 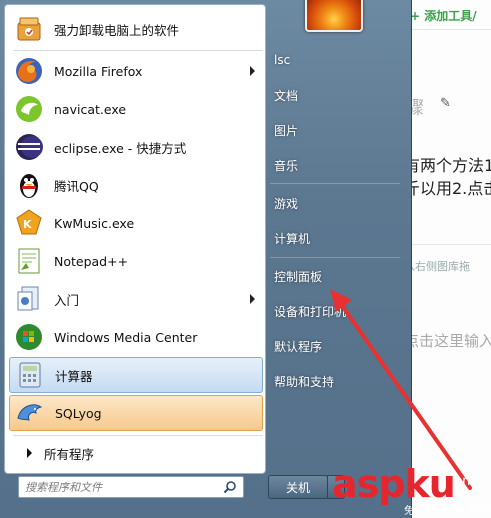 What do you see at coordinates (94, 223) in the screenshot?
I see `program-label: KwMusic.exe` at bounding box center [94, 223].